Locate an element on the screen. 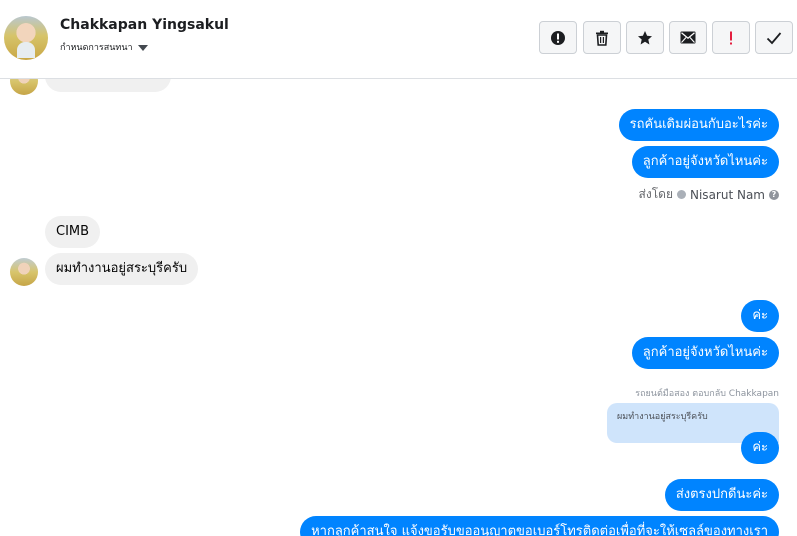  delete-button is located at coordinates (602, 37).